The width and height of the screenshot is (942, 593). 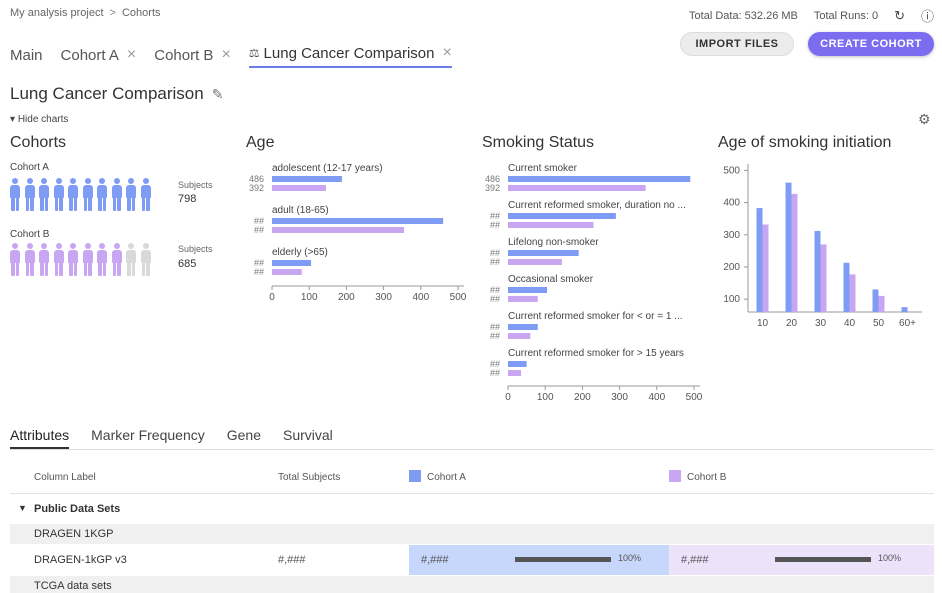 I want to click on cohort-b-progress, so click(x=823, y=559).